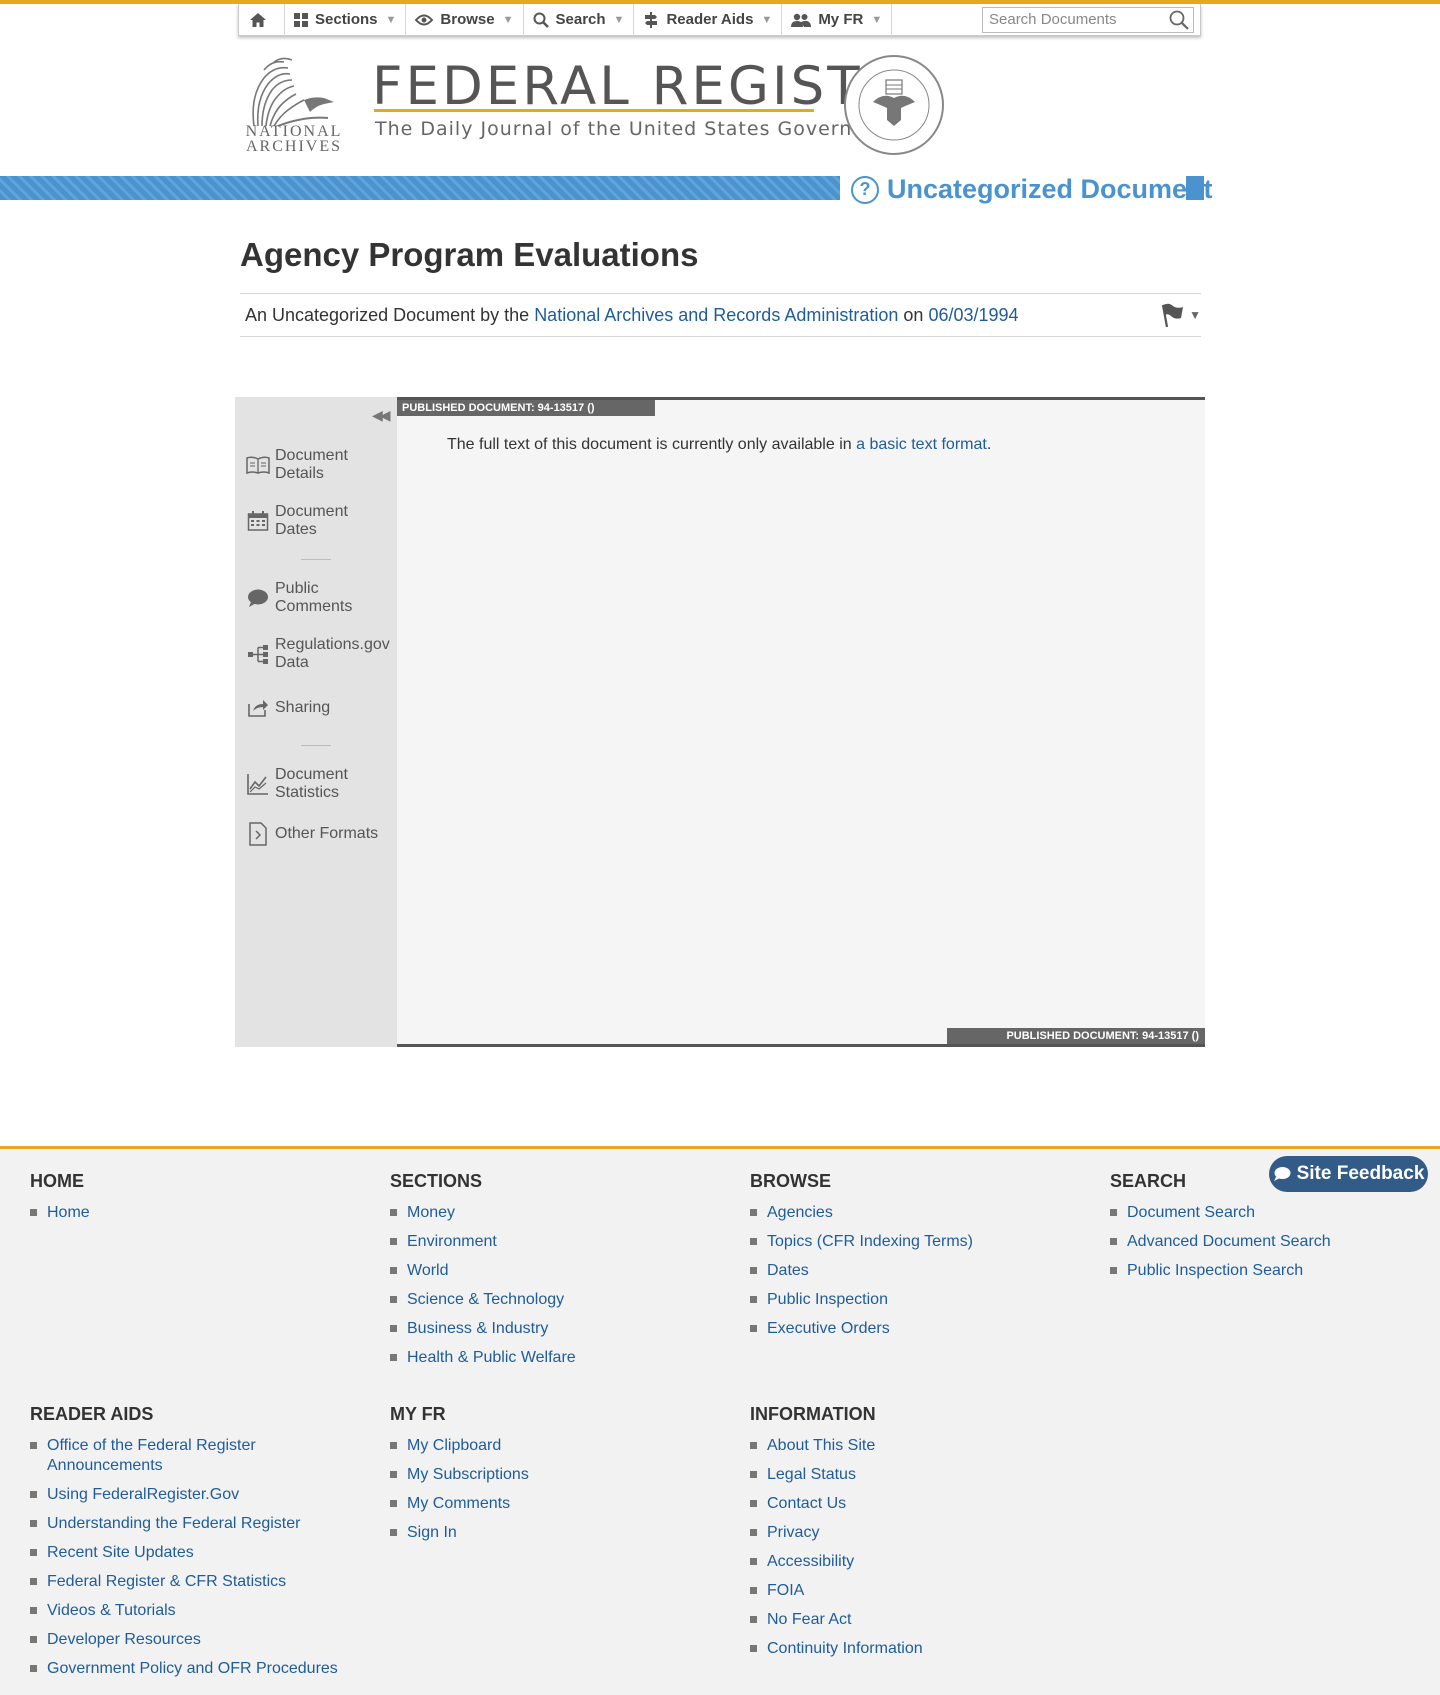  What do you see at coordinates (296, 529) in the screenshot?
I see `sidebar-item-label: Dates` at bounding box center [296, 529].